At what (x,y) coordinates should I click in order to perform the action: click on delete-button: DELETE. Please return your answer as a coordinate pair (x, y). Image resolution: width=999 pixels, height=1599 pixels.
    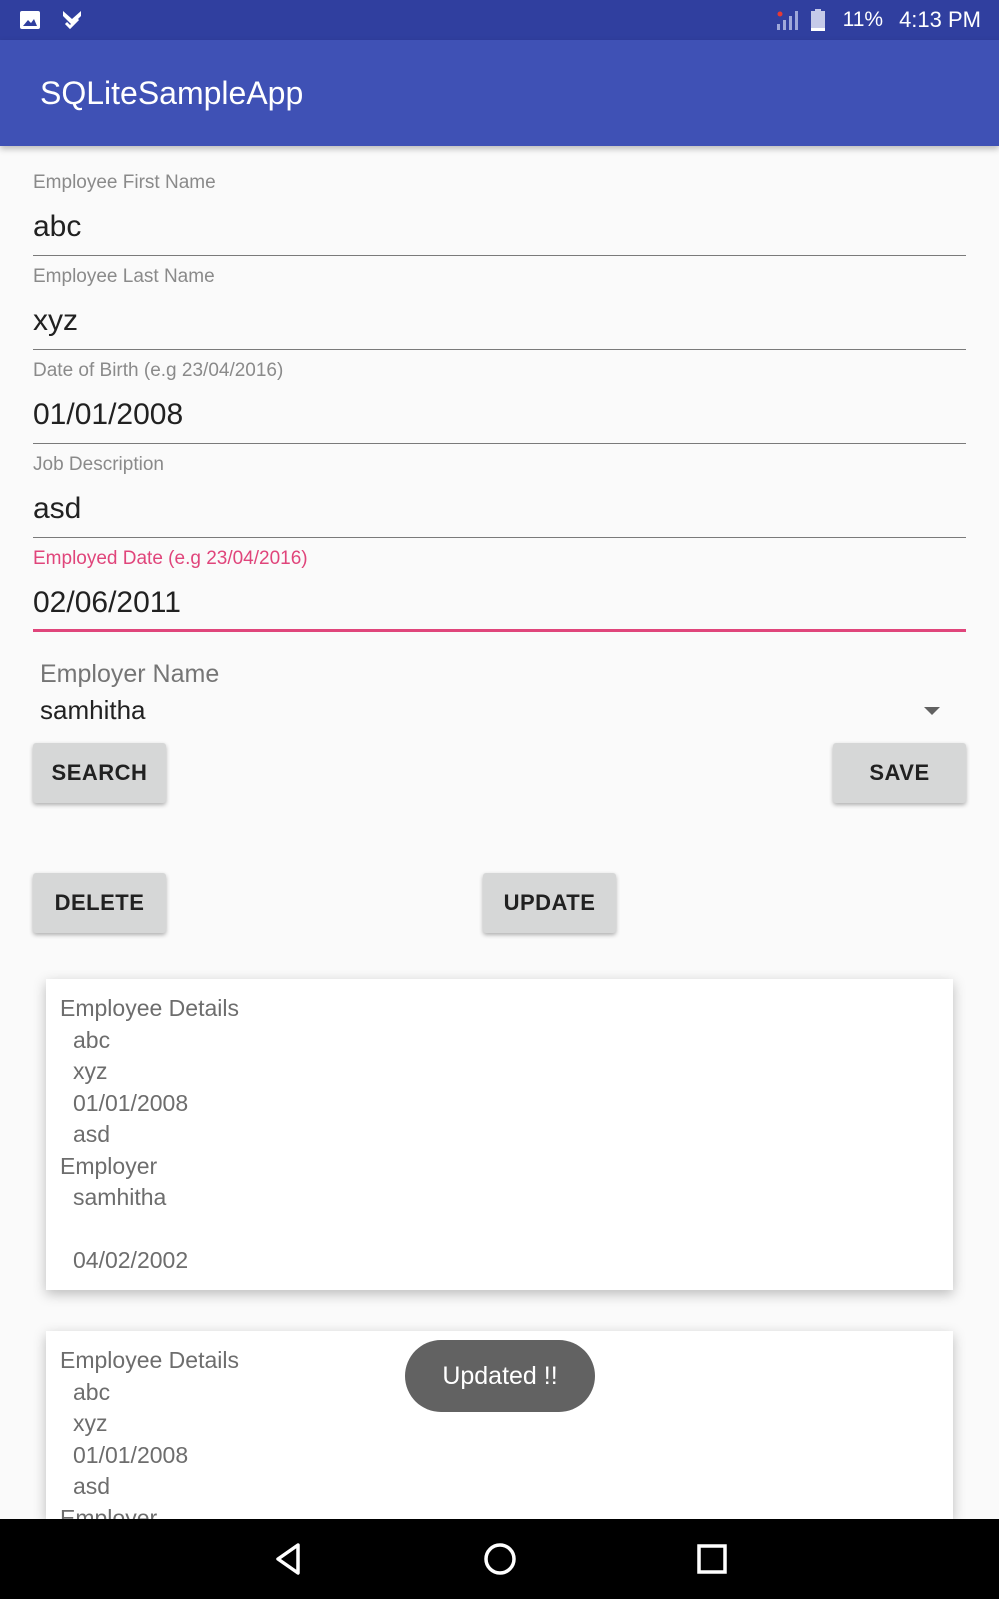
    Looking at the image, I should click on (99, 903).